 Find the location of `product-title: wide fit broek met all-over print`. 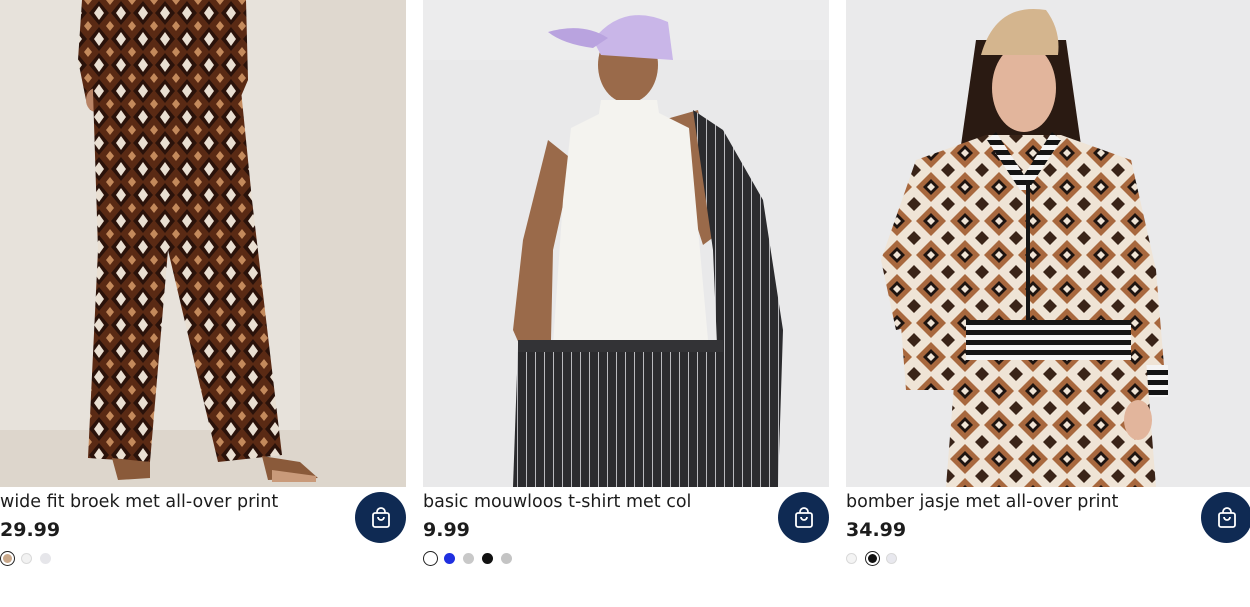

product-title: wide fit broek met all-over print is located at coordinates (172, 502).